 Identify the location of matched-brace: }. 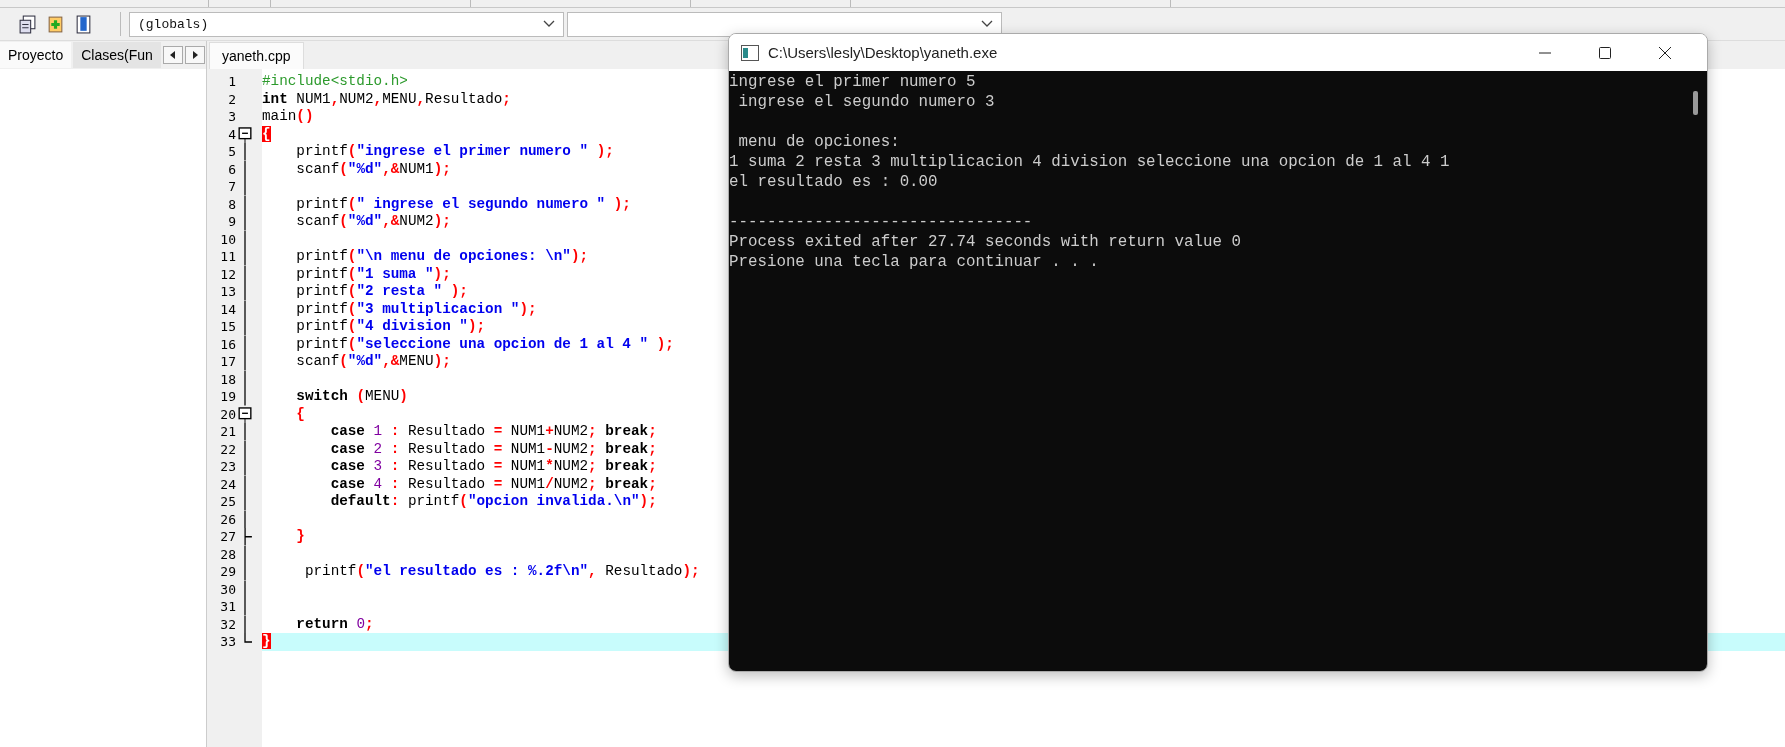
(266, 641).